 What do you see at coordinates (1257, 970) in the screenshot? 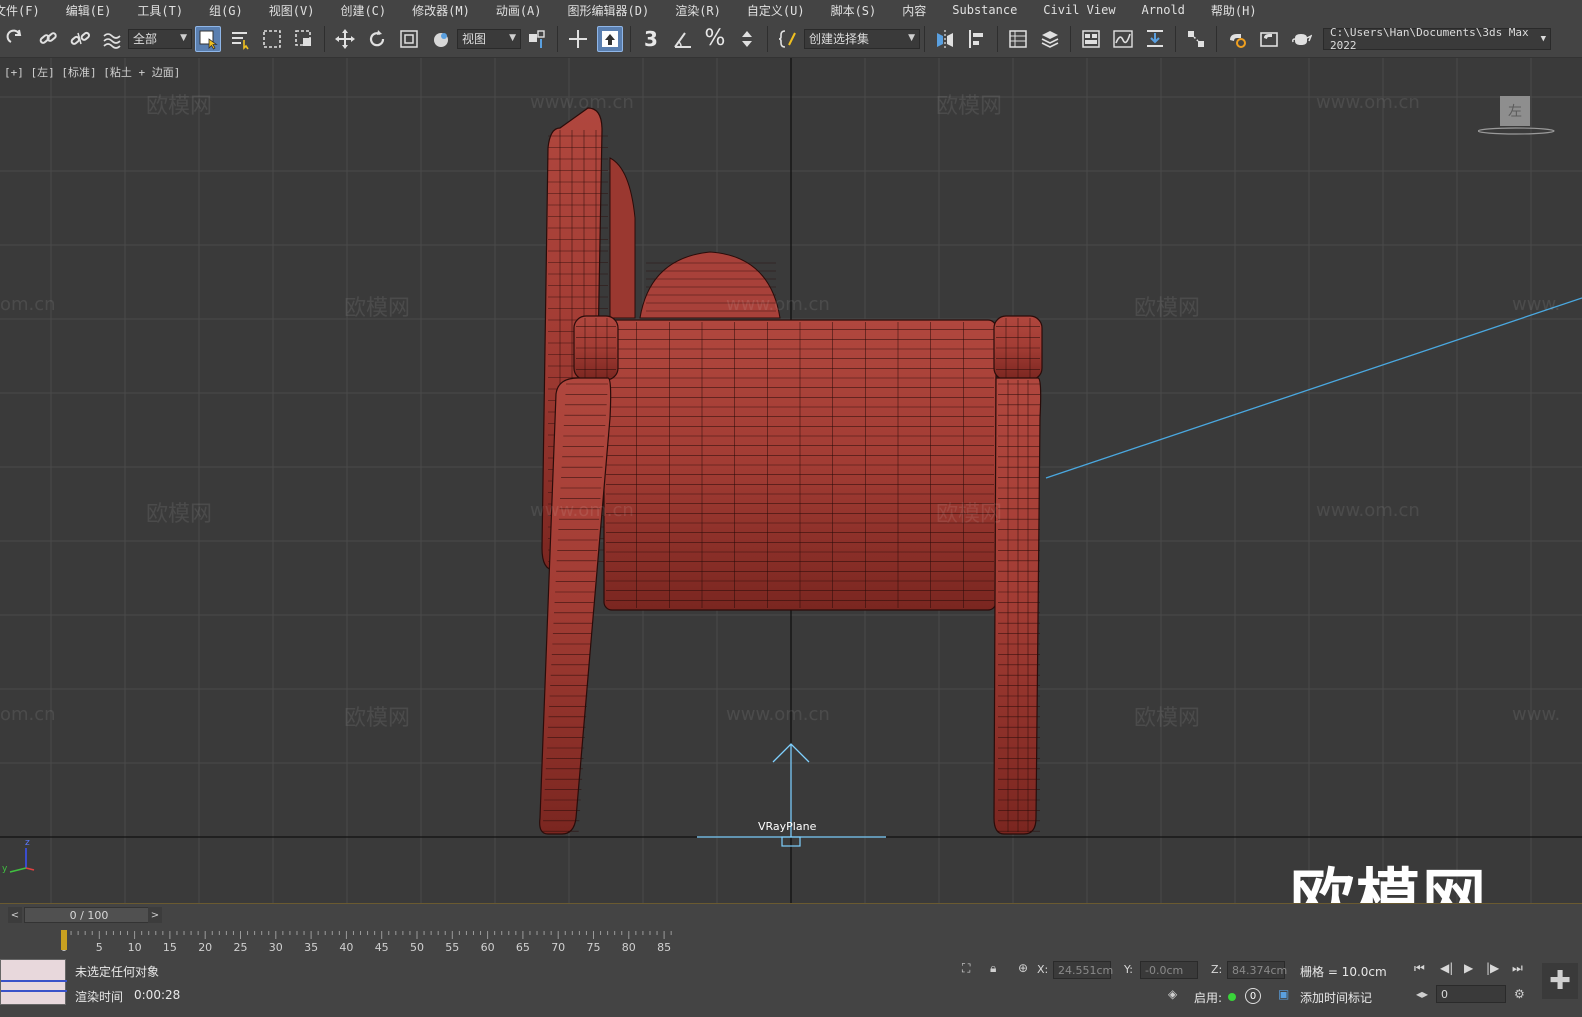
I see `z-coord-field: 84.374cm` at bounding box center [1257, 970].